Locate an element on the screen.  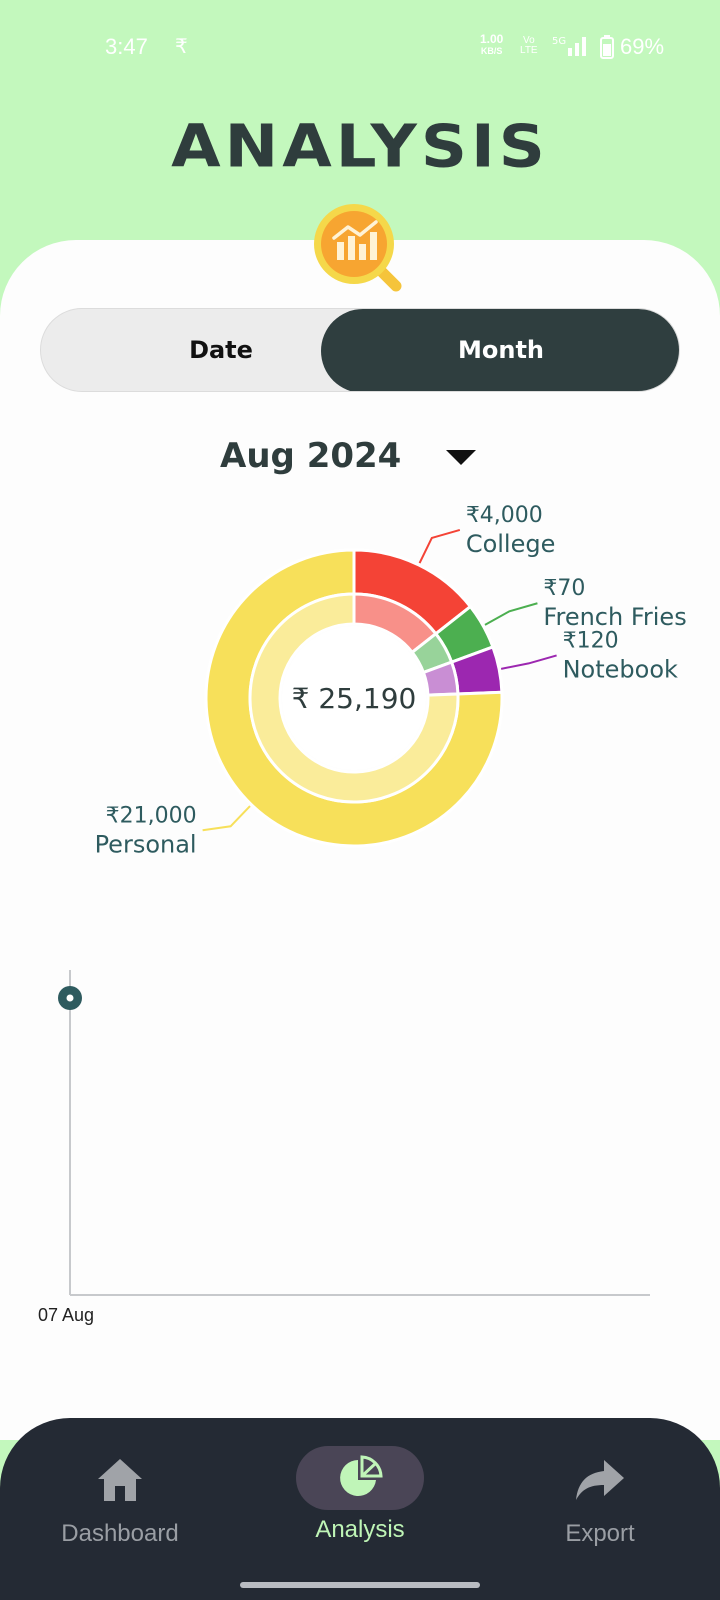
month-dropdown: Aug 2024 is located at coordinates (348, 456).